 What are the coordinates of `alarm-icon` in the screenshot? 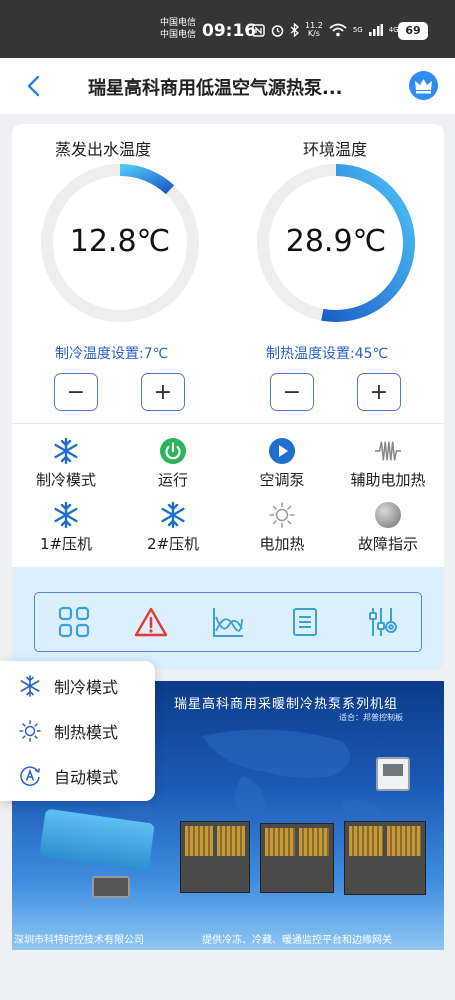 It's located at (150, 622).